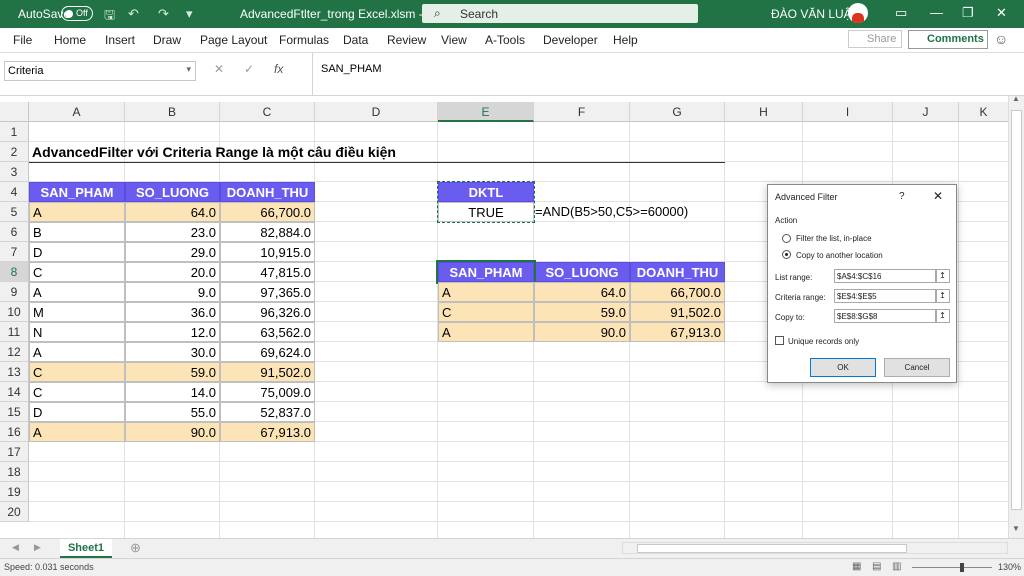 Image resolution: width=1024 pixels, height=576 pixels. Describe the element at coordinates (77, 372) in the screenshot. I see `table-cell: C` at that location.